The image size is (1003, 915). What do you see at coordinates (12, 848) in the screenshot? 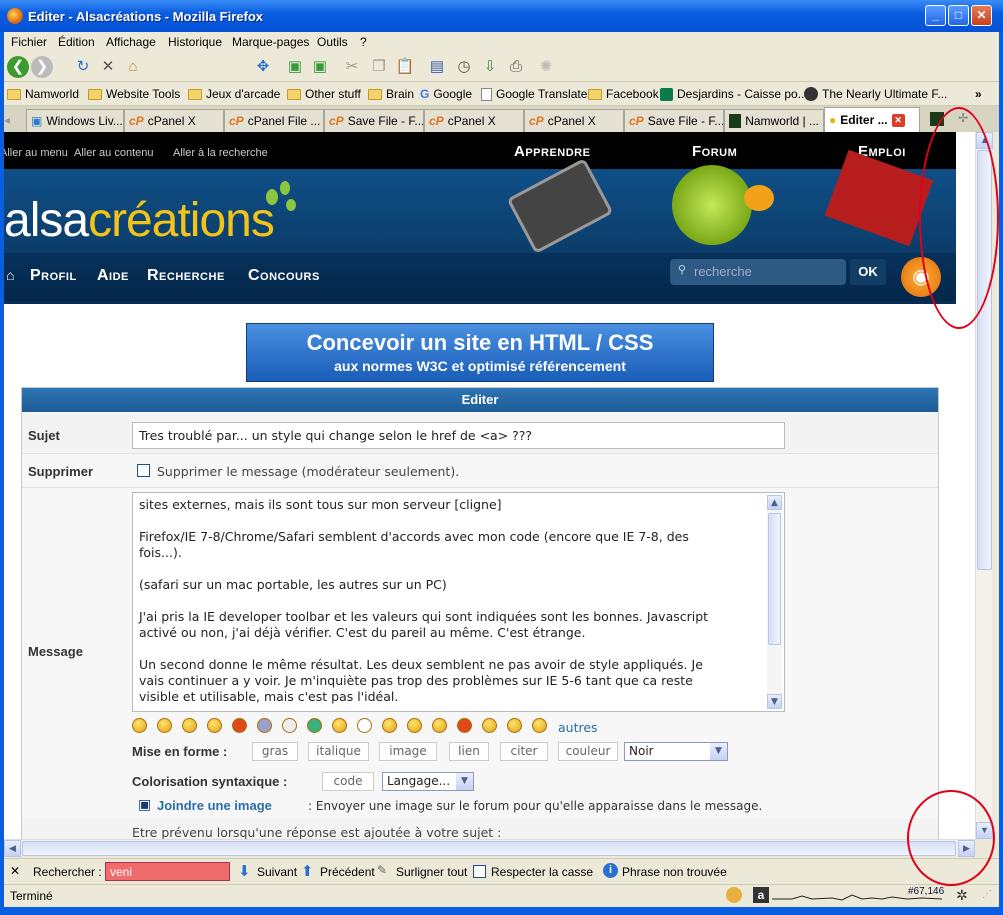
I see `scroll-left-icon: ◀` at bounding box center [12, 848].